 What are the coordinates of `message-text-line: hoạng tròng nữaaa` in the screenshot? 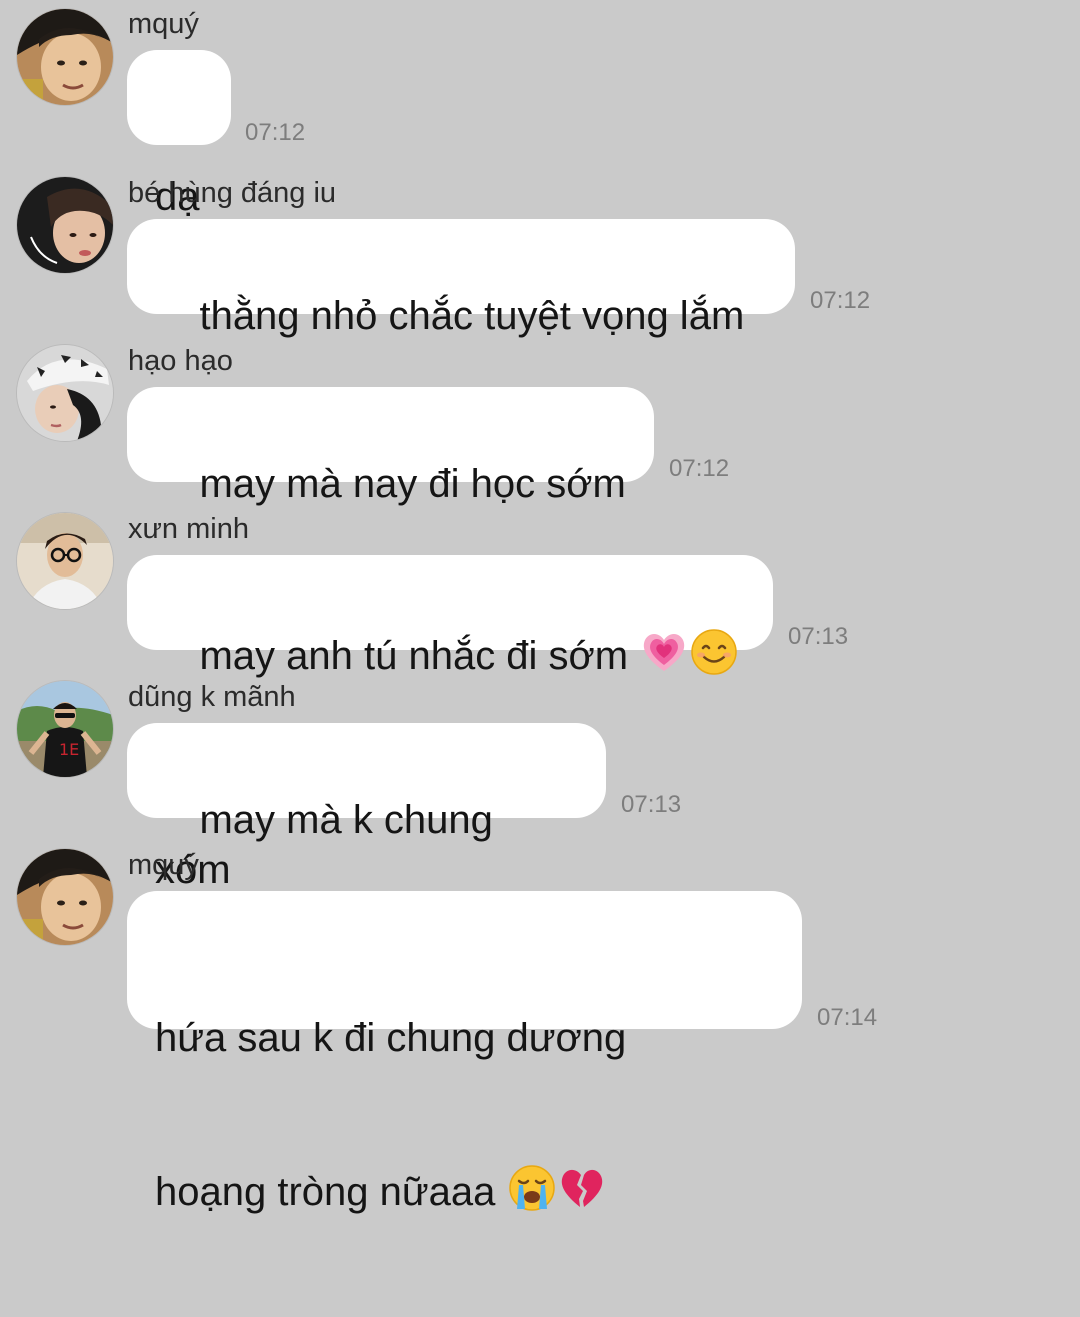 It's located at (464, 1190).